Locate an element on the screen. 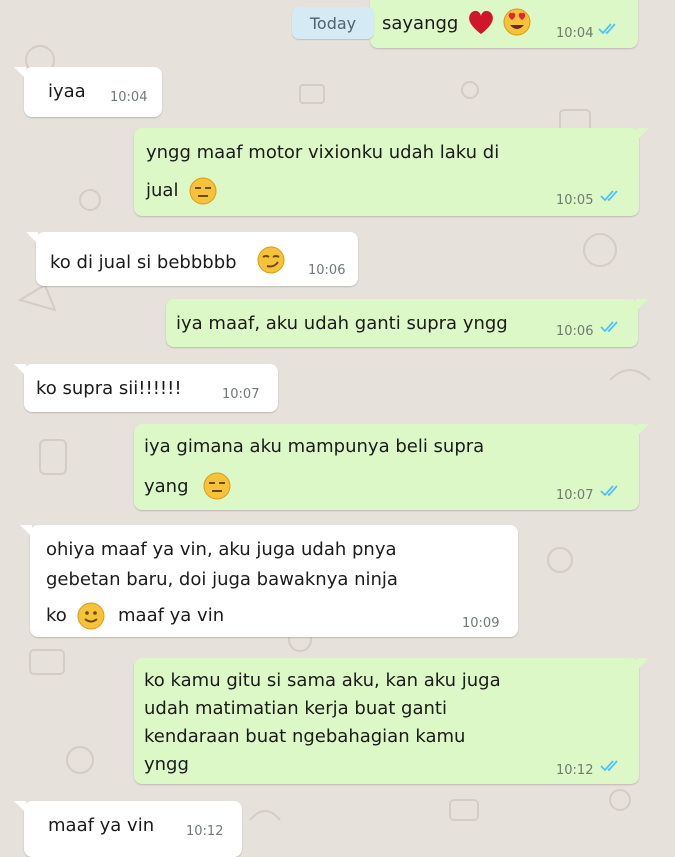 The height and width of the screenshot is (857, 675). heart-emoji-icon is located at coordinates (481, 22).